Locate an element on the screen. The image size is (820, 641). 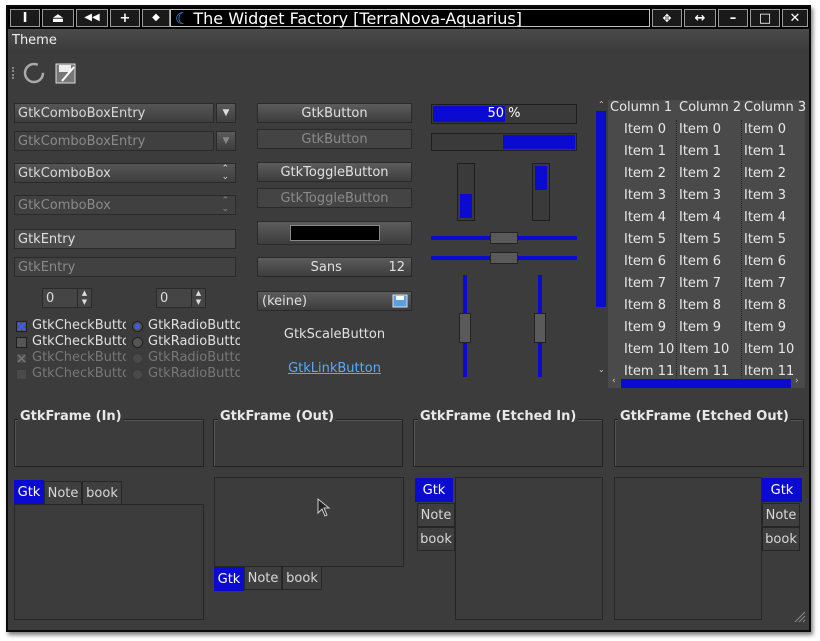
radio-1-button is located at coordinates (137, 326).